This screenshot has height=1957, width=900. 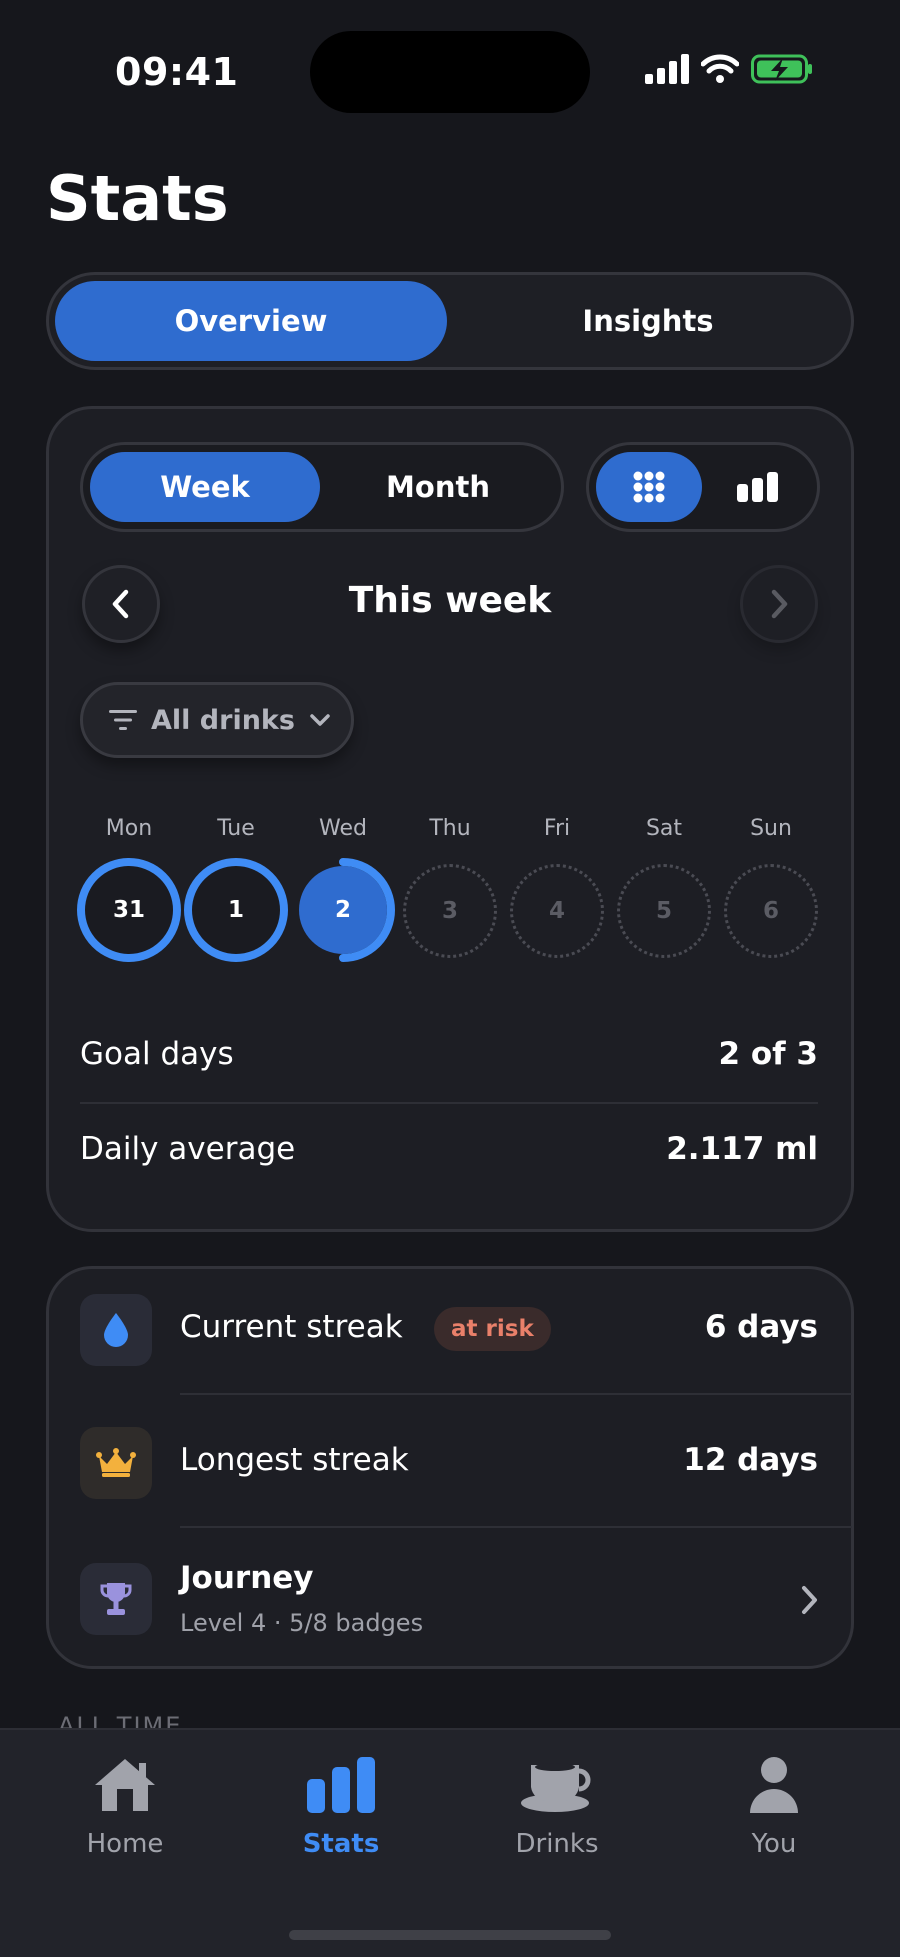 What do you see at coordinates (450, 1598) in the screenshot?
I see `journey-row` at bounding box center [450, 1598].